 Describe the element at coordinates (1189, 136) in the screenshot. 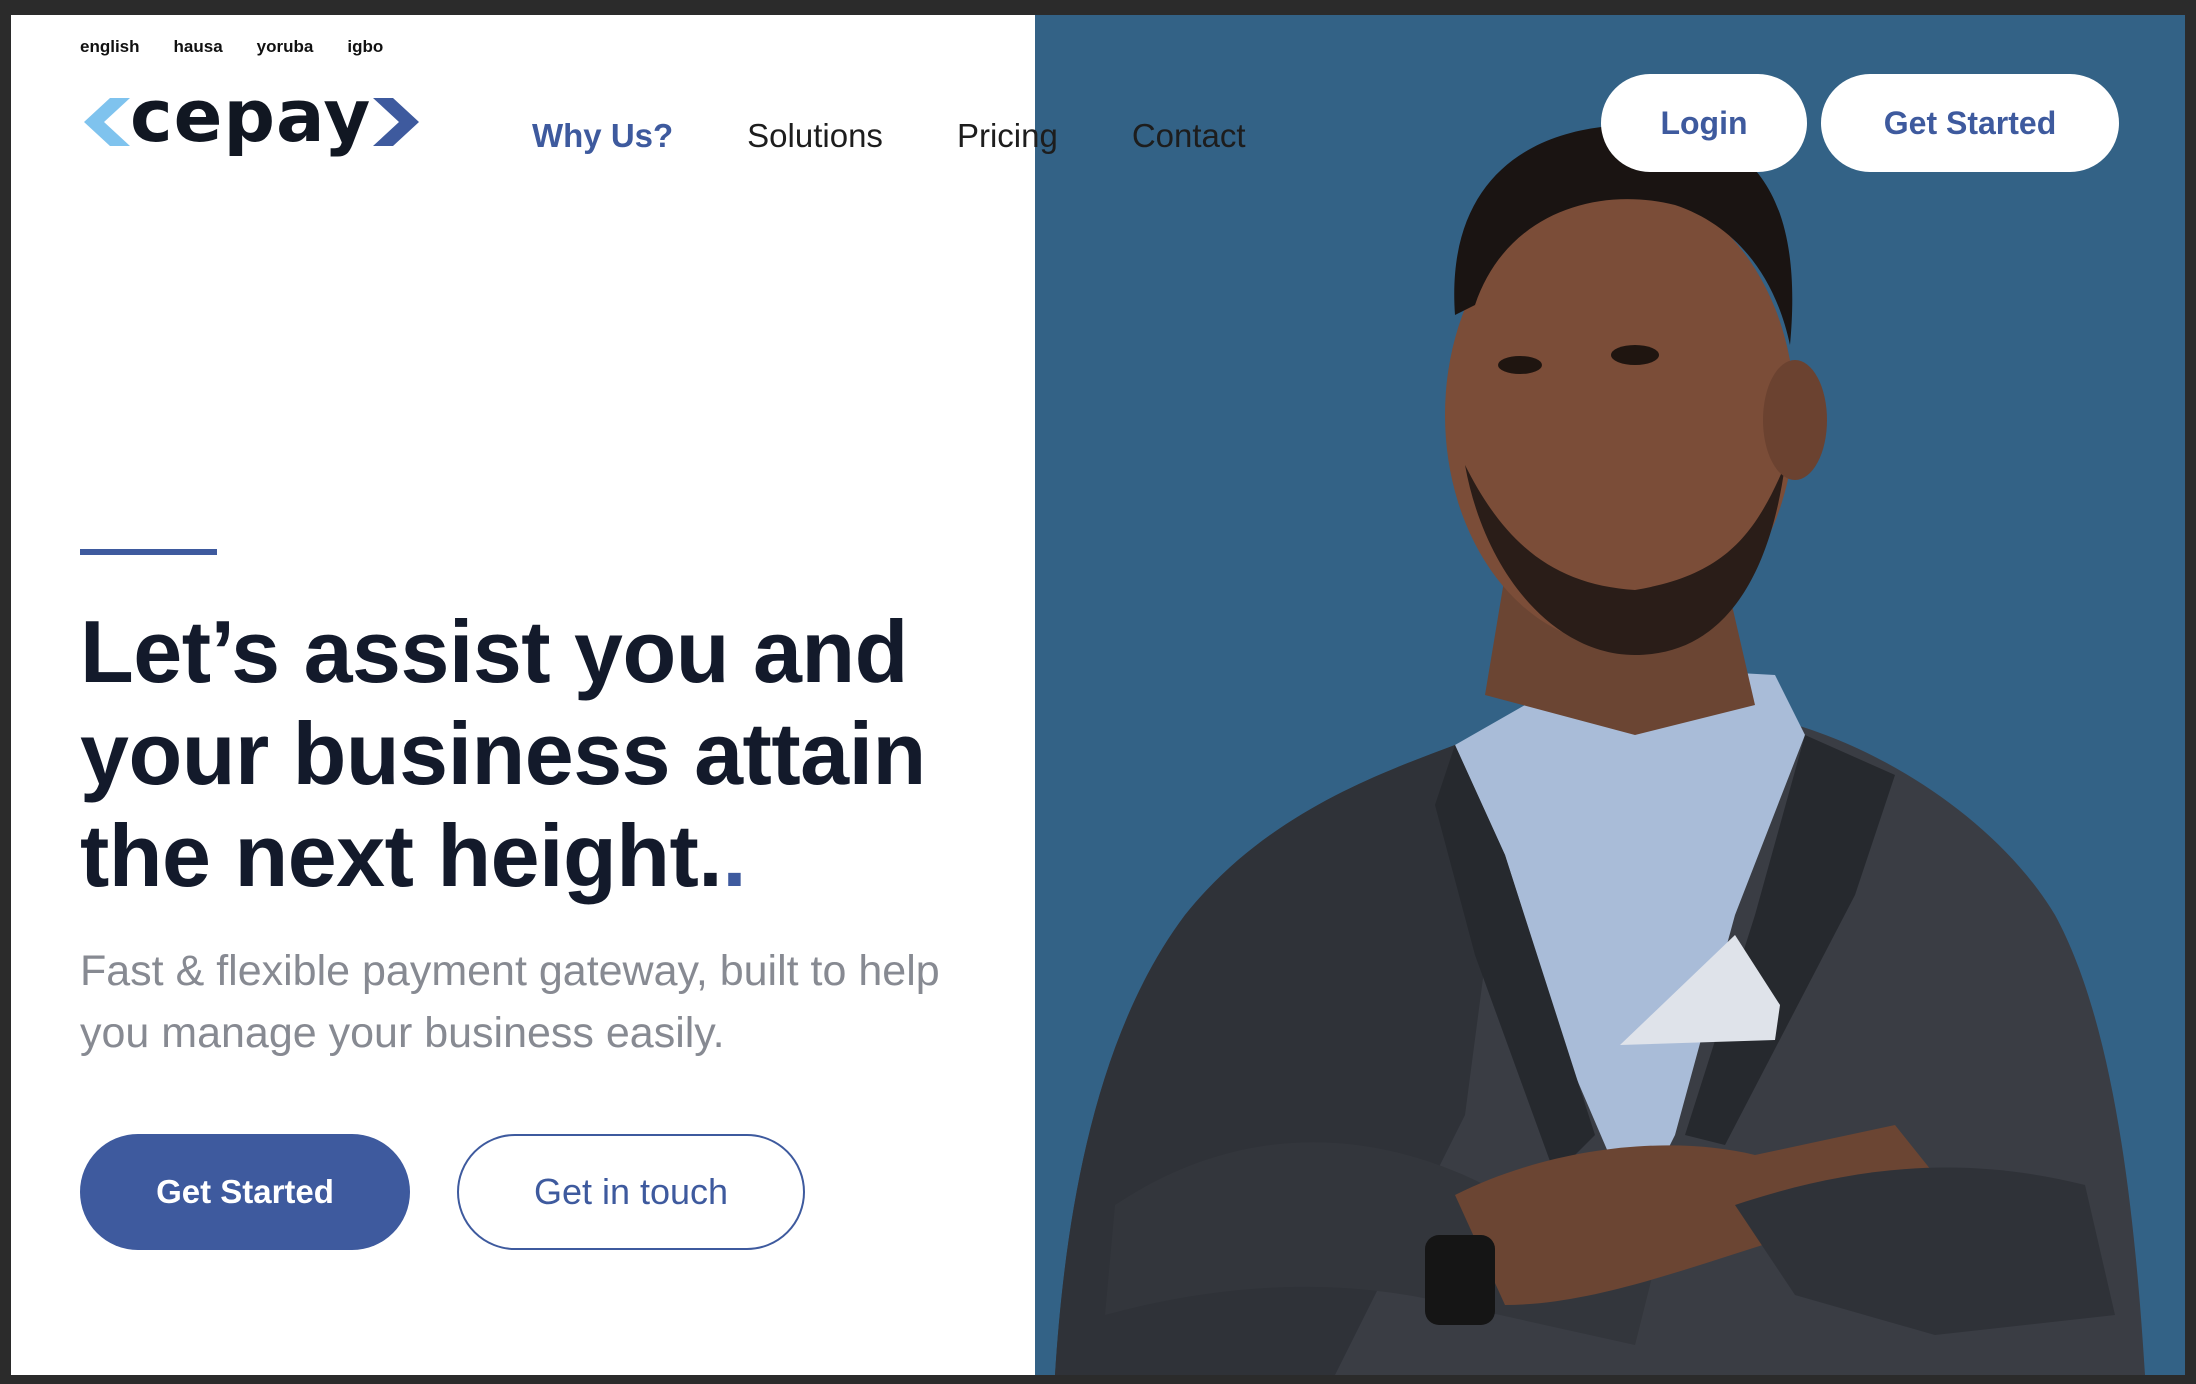

I see `nav-contact: Contact` at that location.